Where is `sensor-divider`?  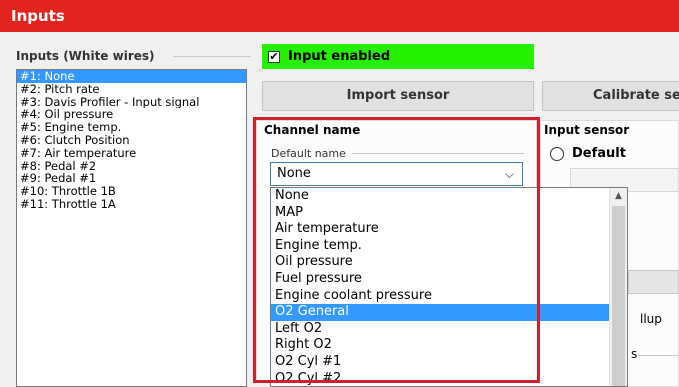 sensor-divider is located at coordinates (658, 355).